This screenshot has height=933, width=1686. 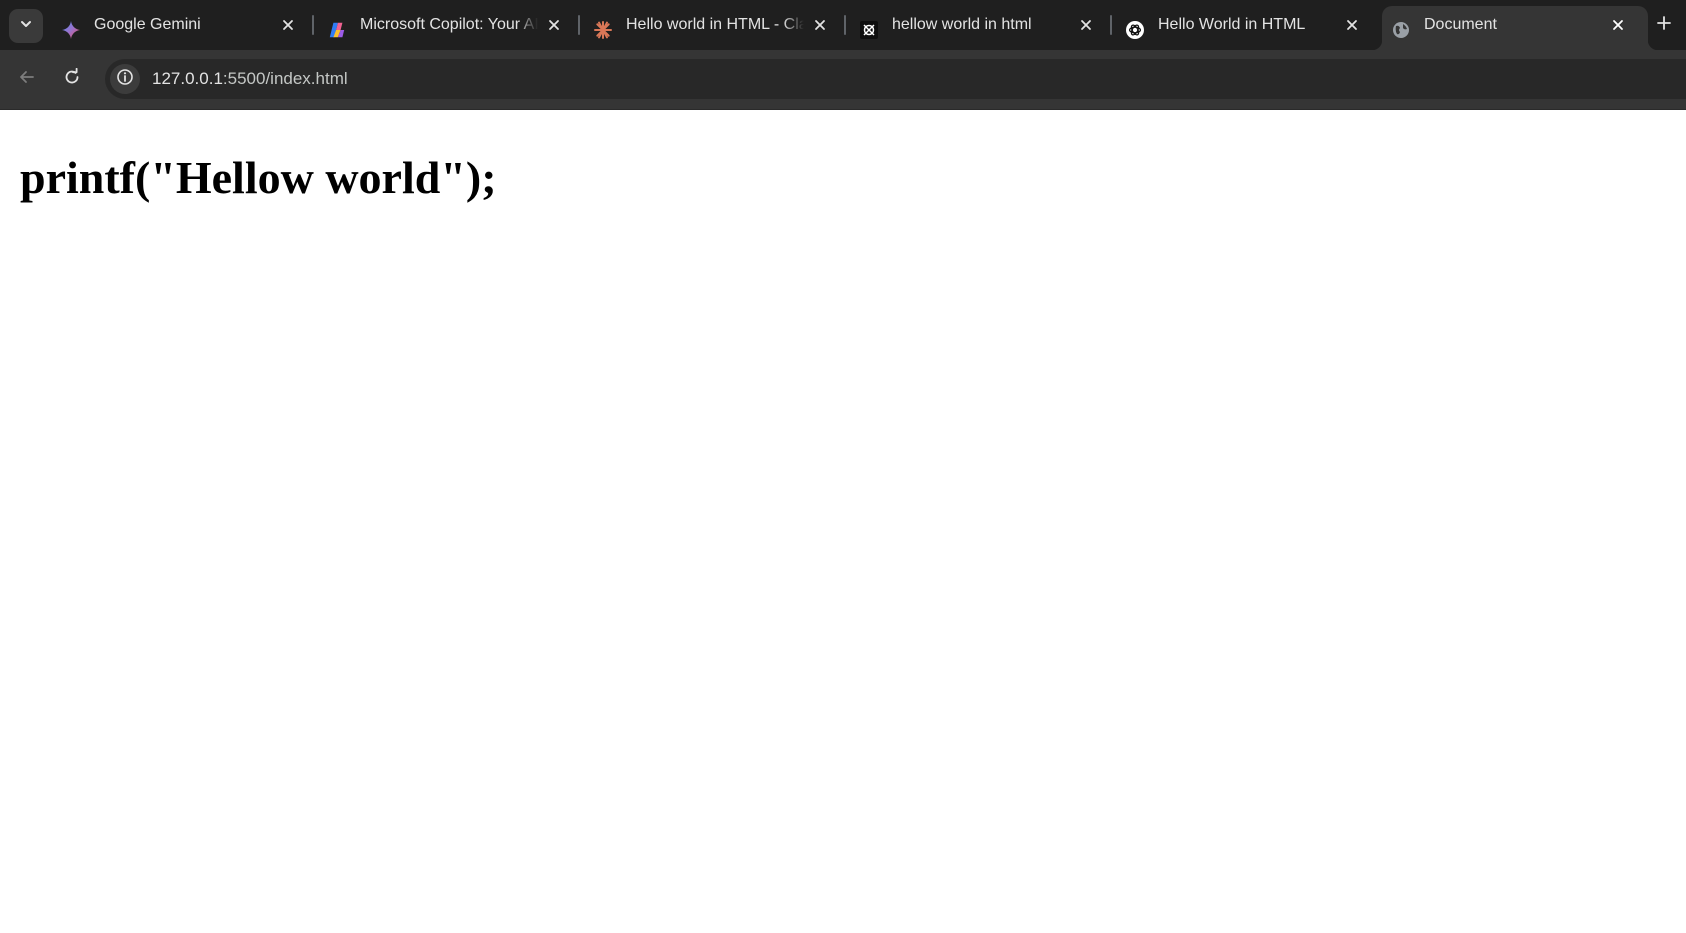 I want to click on tab-hellow-world: hellow world in html, so click(x=983, y=28).